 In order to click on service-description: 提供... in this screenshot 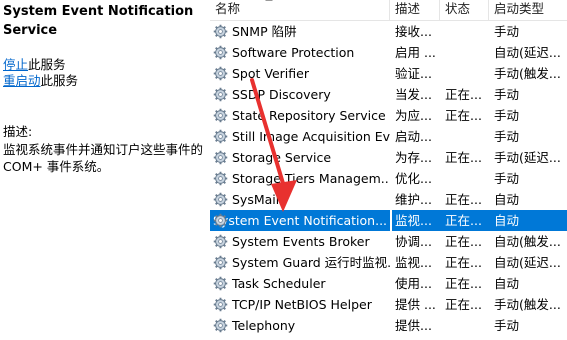, I will do `click(413, 325)`.